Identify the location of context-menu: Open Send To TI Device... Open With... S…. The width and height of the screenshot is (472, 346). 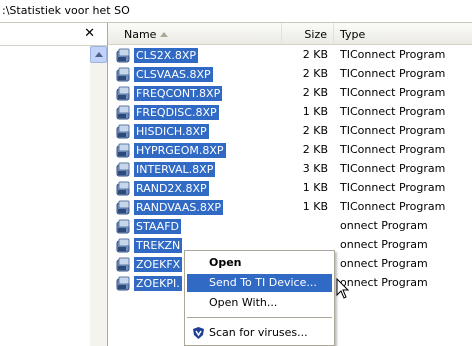
(259, 298).